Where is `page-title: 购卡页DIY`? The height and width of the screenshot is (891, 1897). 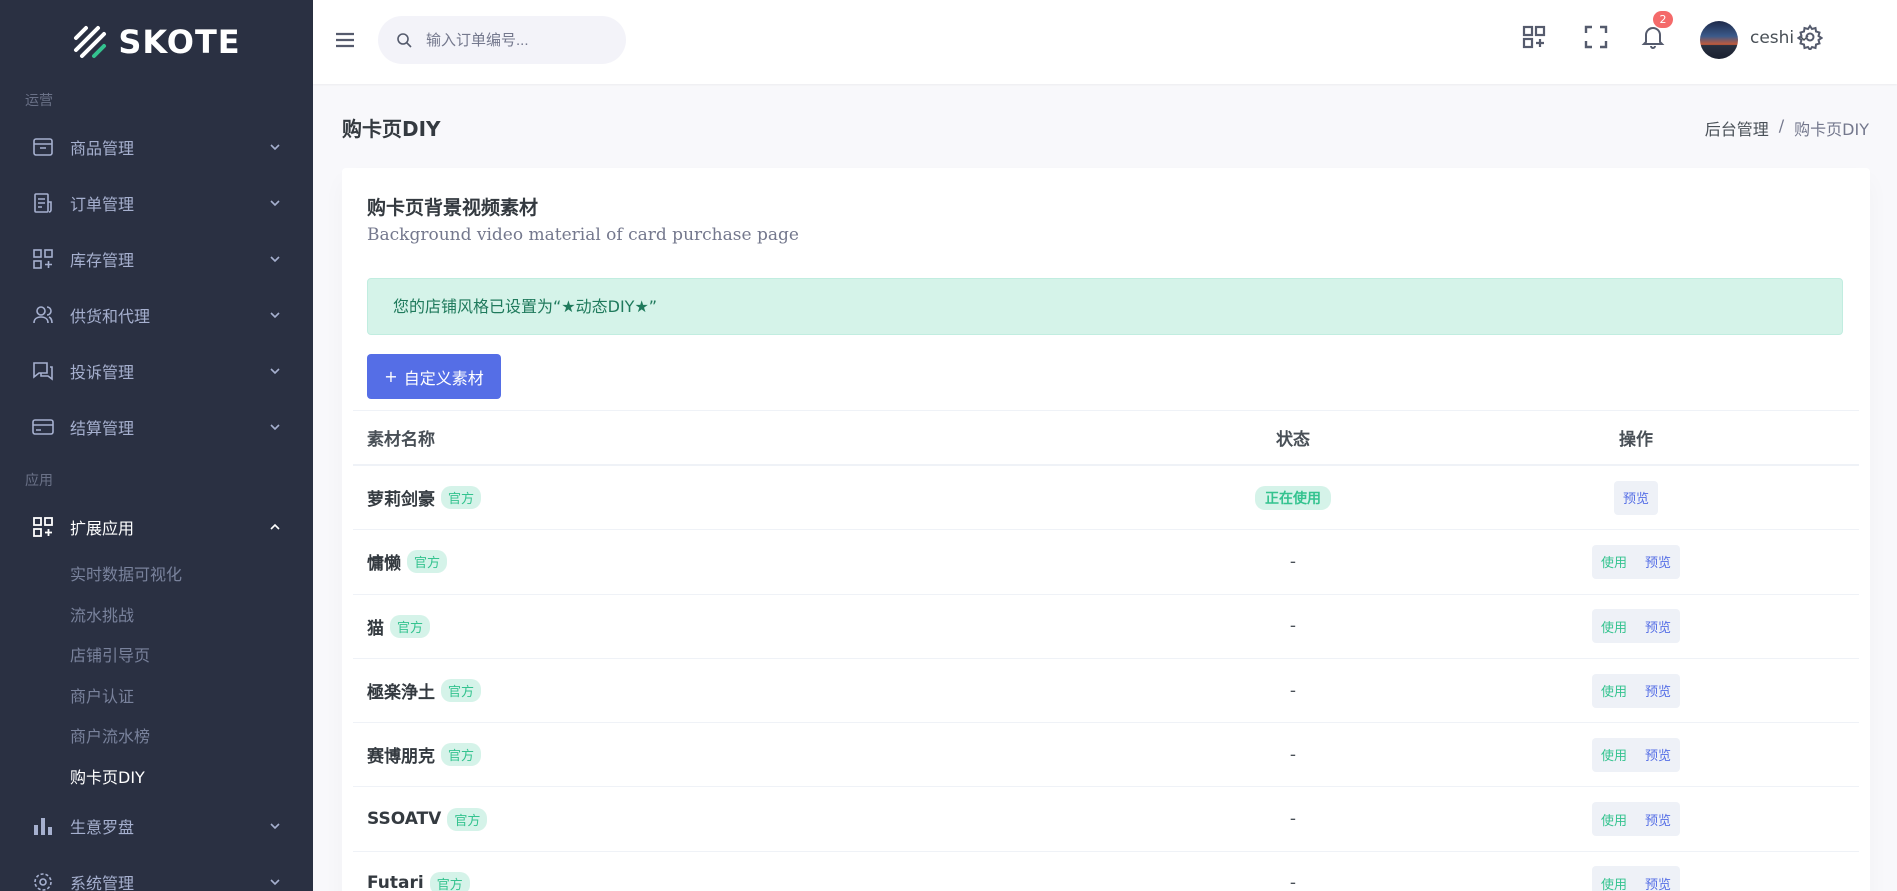 page-title: 购卡页DIY is located at coordinates (391, 129).